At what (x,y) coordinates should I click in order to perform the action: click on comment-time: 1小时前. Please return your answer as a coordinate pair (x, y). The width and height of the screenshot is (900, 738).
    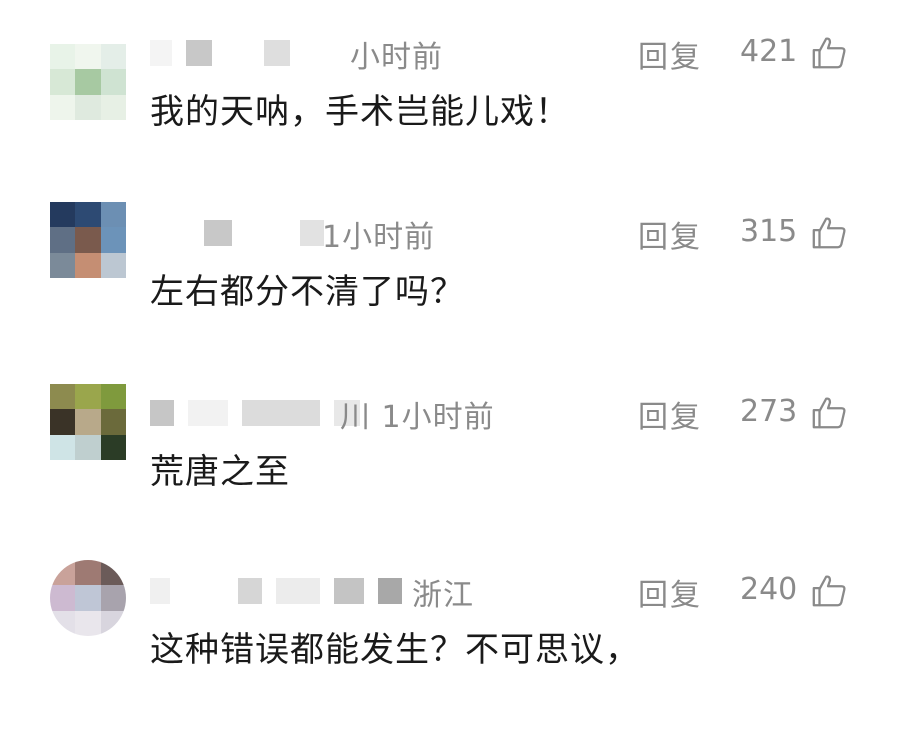
    Looking at the image, I should click on (379, 237).